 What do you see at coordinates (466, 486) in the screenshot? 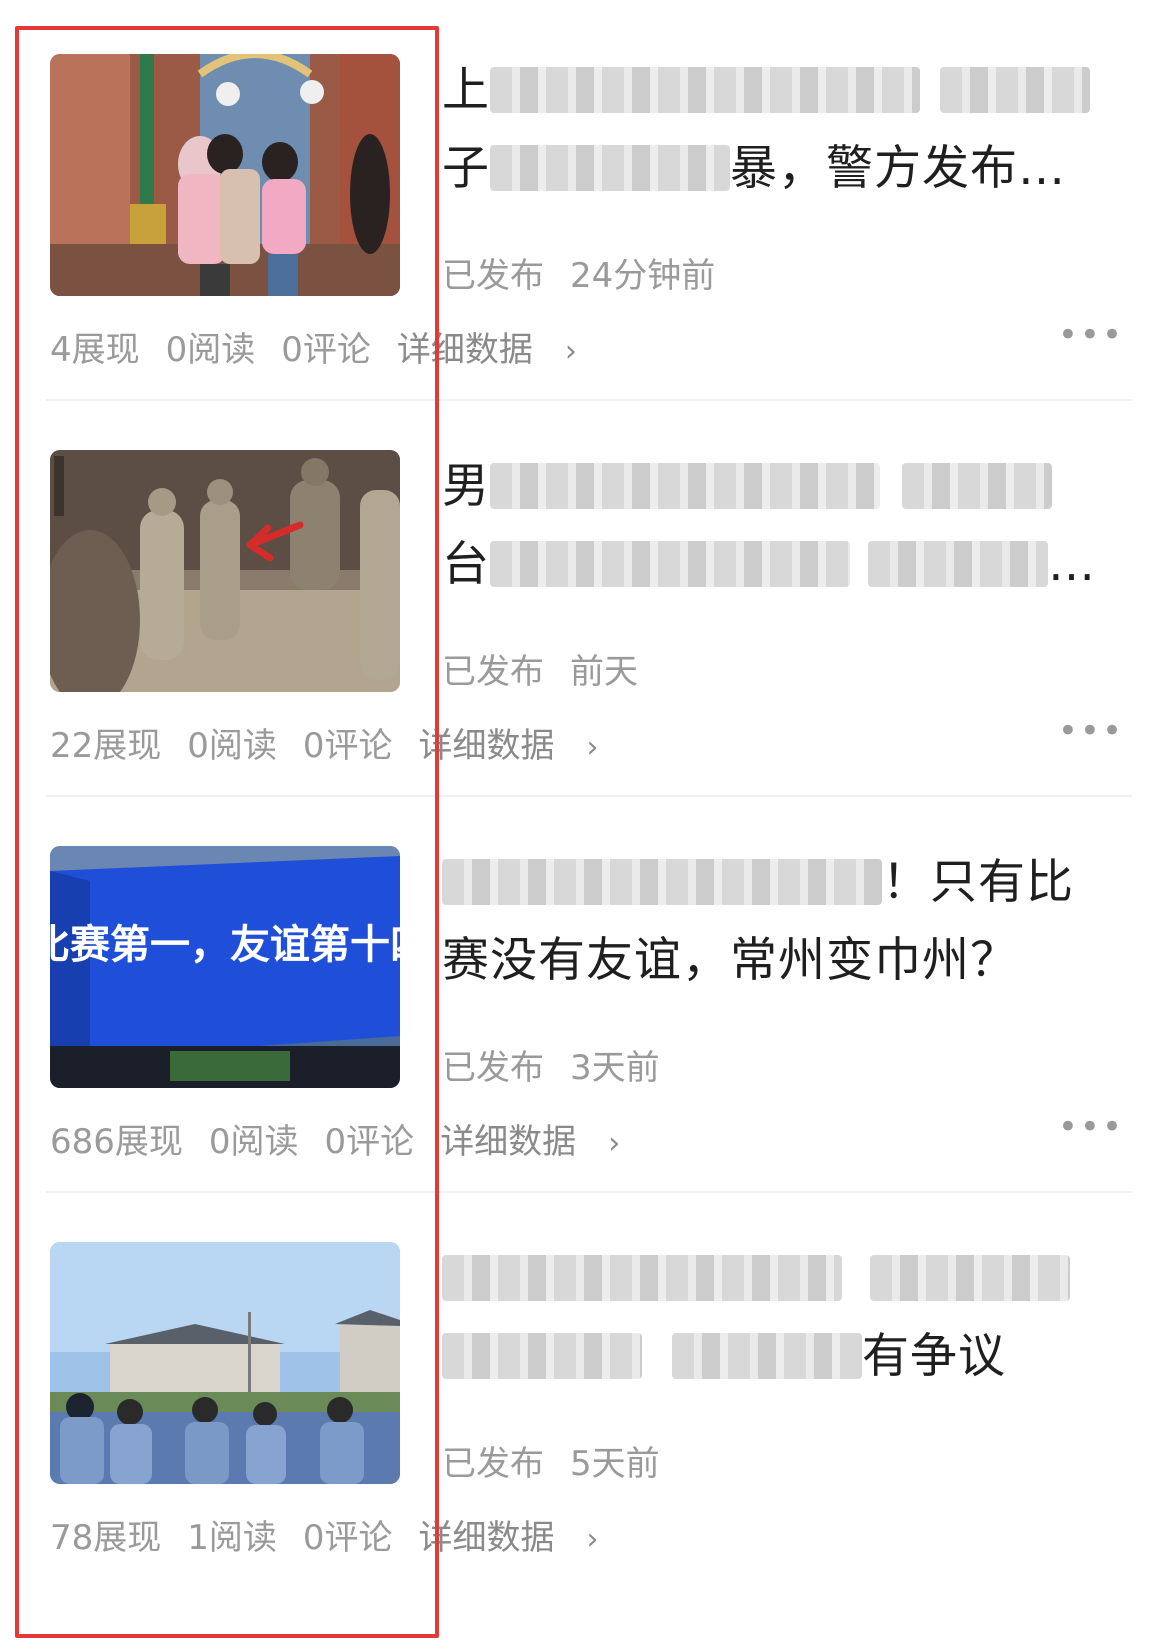
I see `title-text: 男` at bounding box center [466, 486].